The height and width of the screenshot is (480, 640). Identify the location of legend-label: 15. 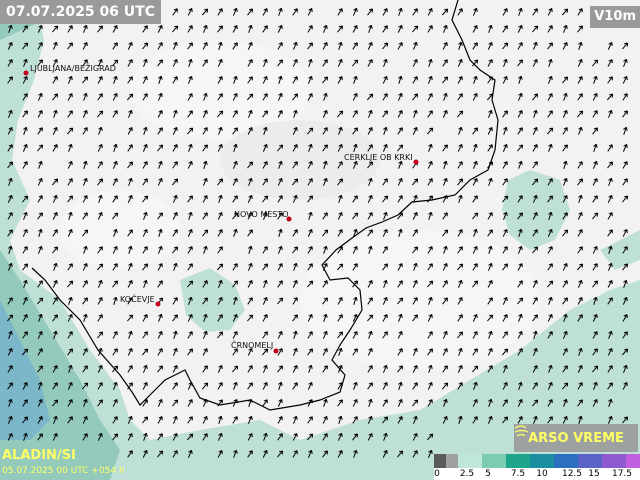
(594, 474).